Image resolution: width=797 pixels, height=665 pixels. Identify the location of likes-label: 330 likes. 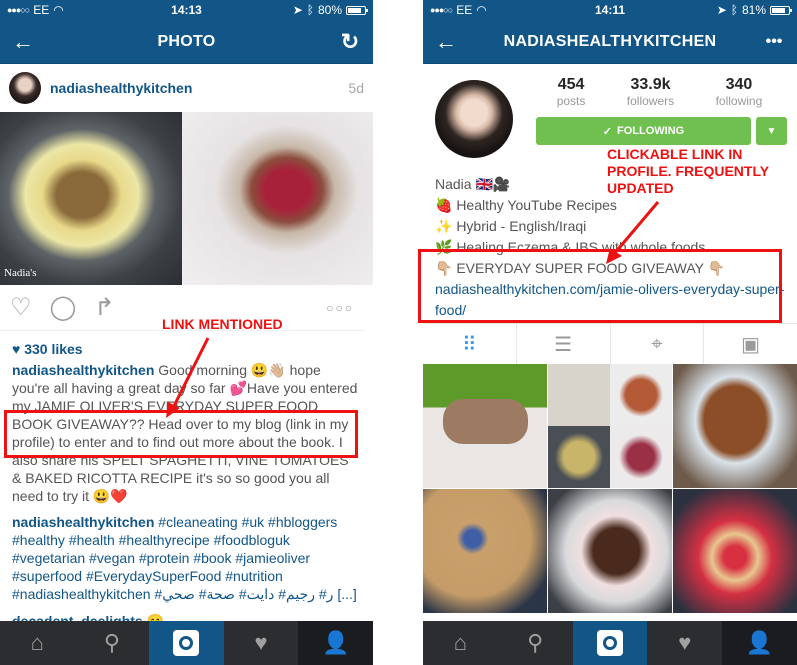
(53, 349).